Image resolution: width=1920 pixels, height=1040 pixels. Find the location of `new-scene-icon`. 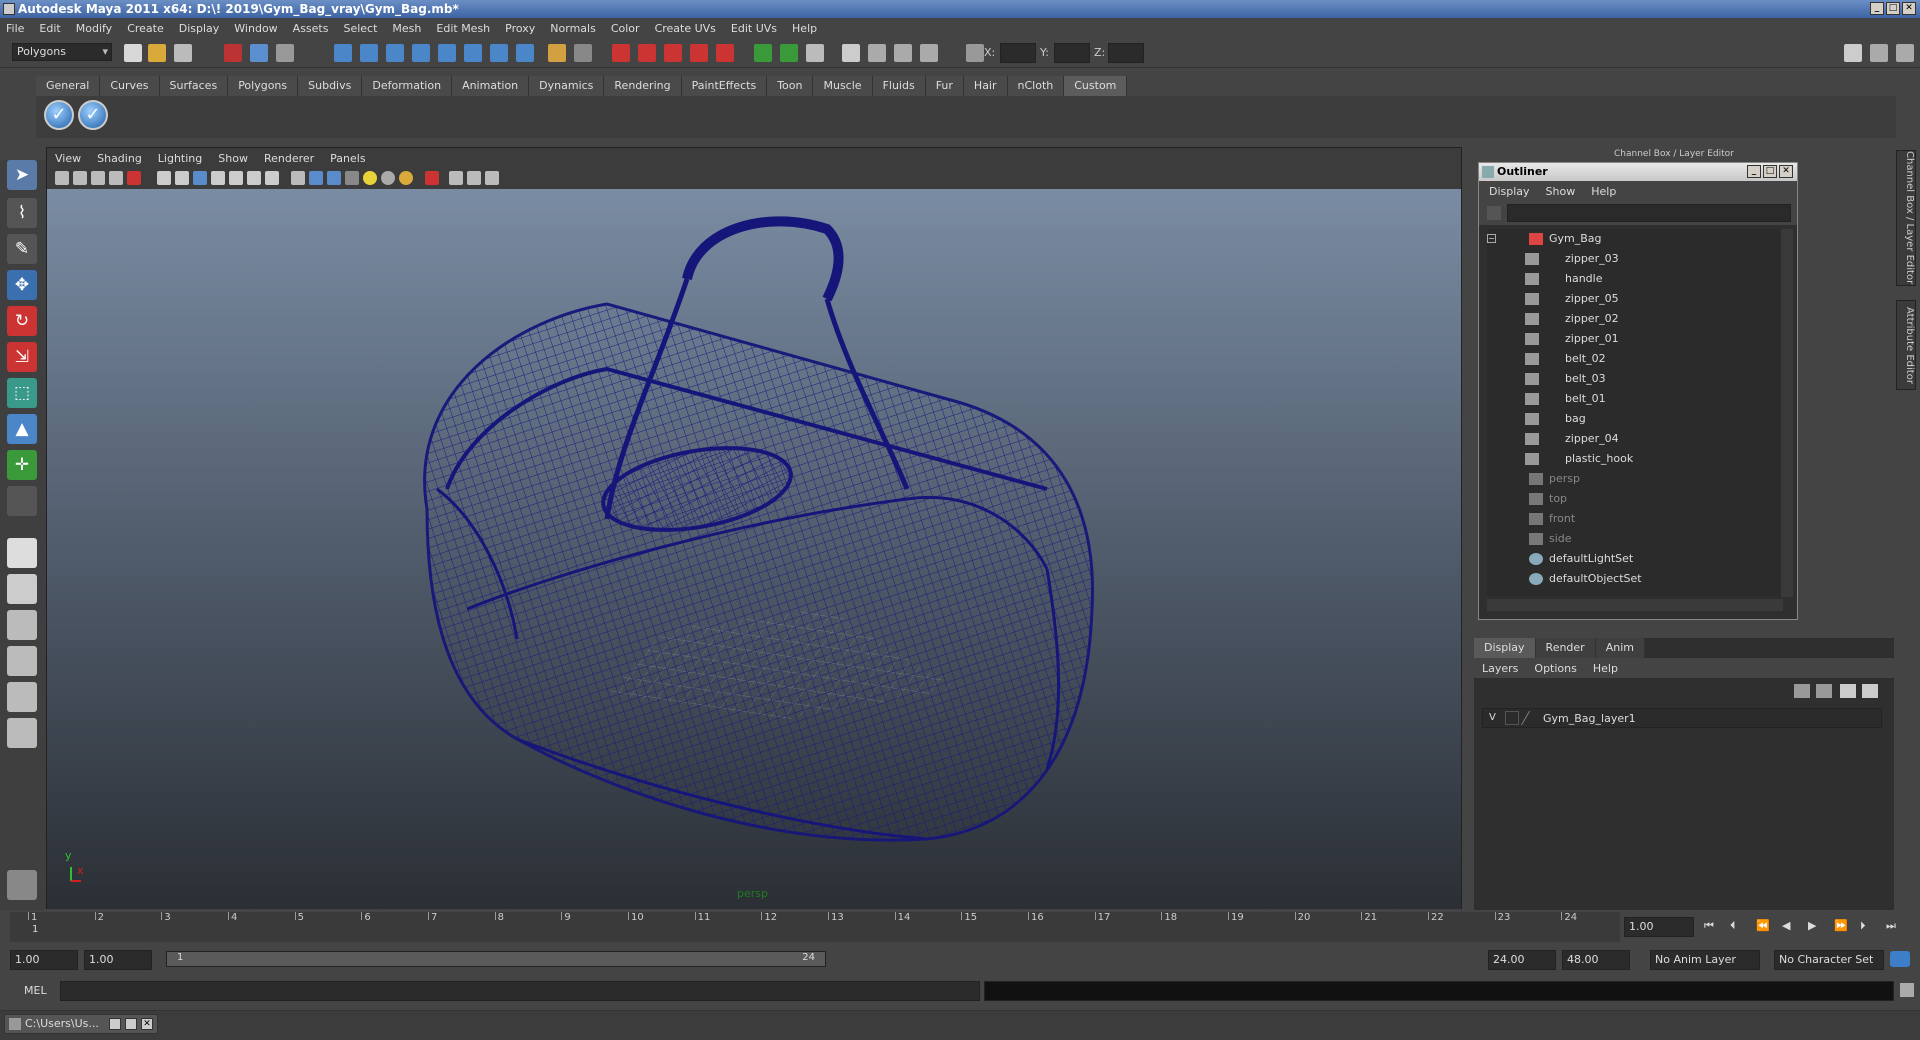

new-scene-icon is located at coordinates (133, 53).